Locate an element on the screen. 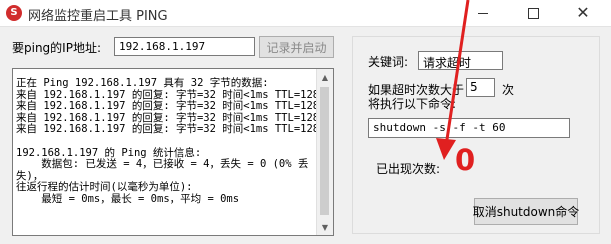  ip-address-label: 要ping的IP地址: is located at coordinates (56, 48).